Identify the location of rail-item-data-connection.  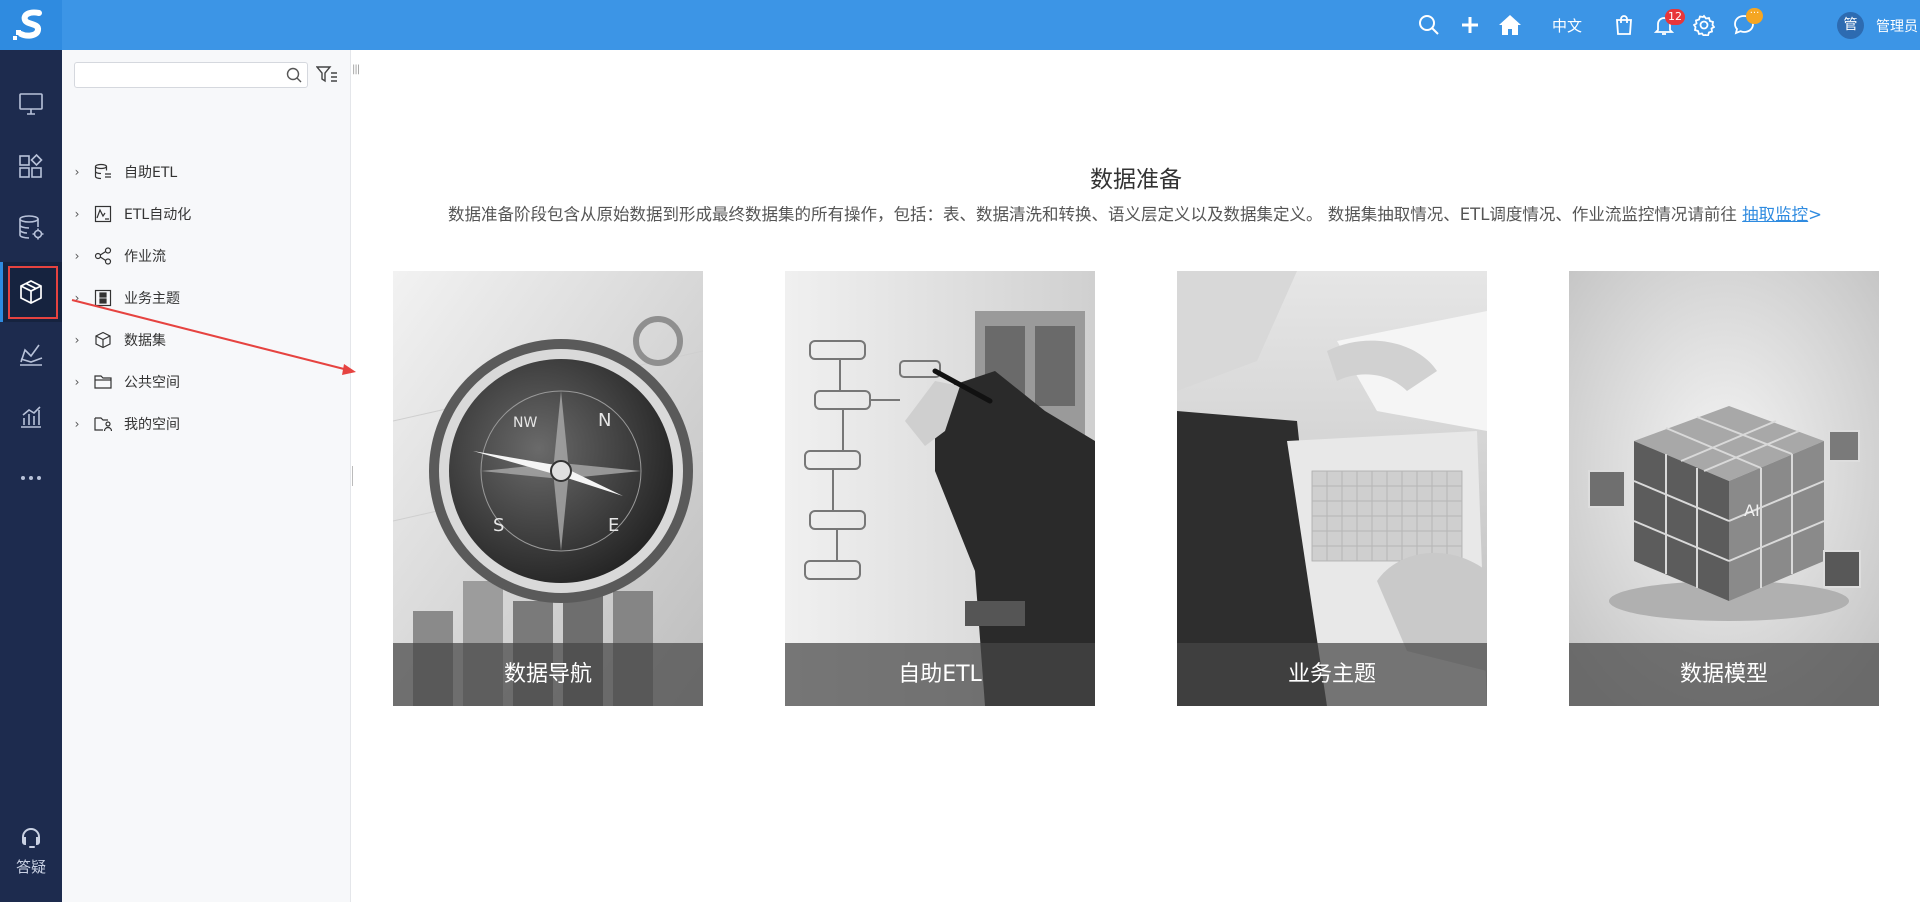
(31, 228).